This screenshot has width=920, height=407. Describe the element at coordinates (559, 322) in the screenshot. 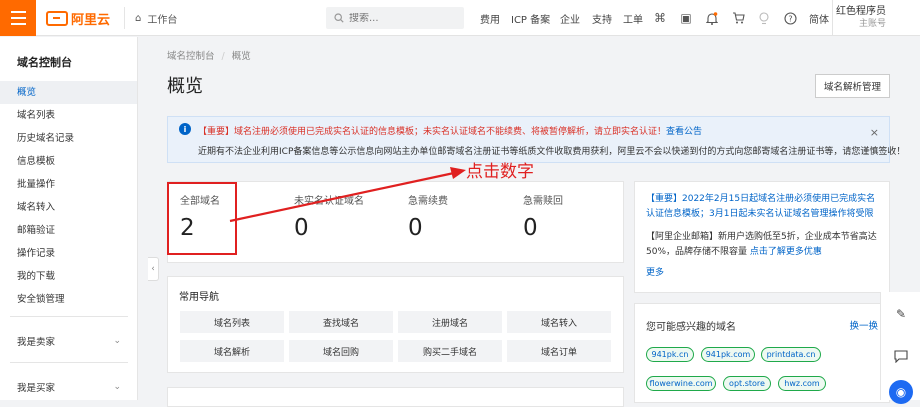

I see `quick-nav-transfer-in: 域名转入` at that location.